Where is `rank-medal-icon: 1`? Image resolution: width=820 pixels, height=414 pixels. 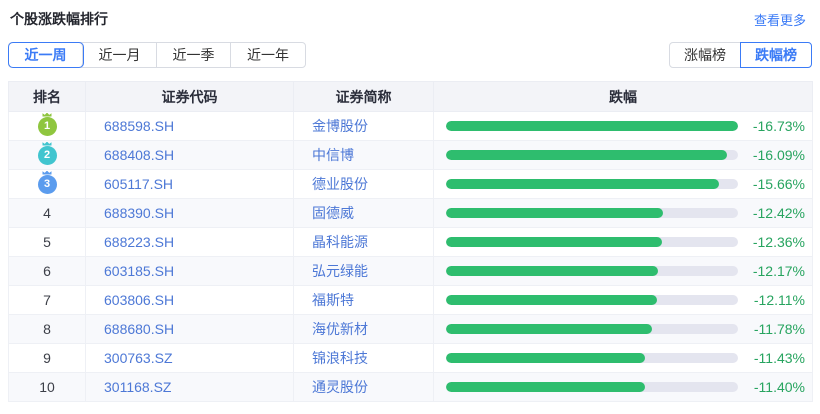 rank-medal-icon: 1 is located at coordinates (47, 126).